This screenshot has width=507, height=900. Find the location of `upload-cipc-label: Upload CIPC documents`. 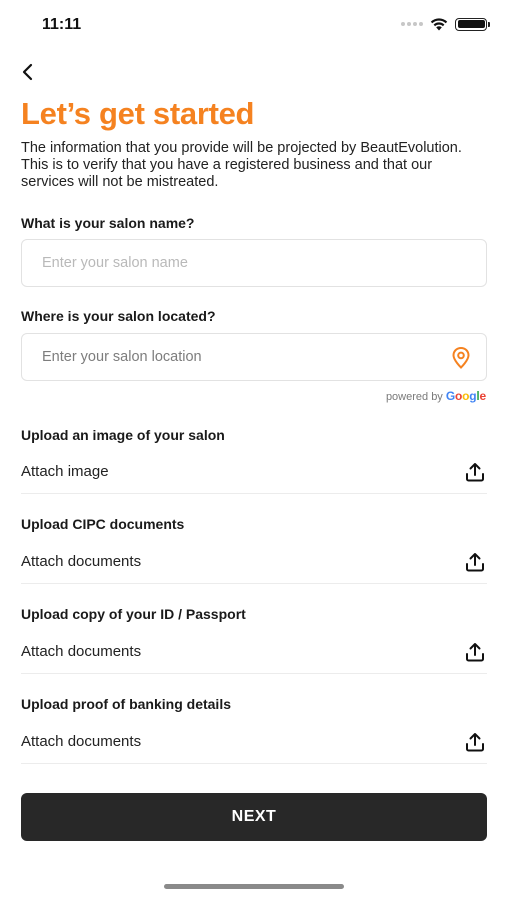

upload-cipc-label: Upload CIPC documents is located at coordinates (103, 524).